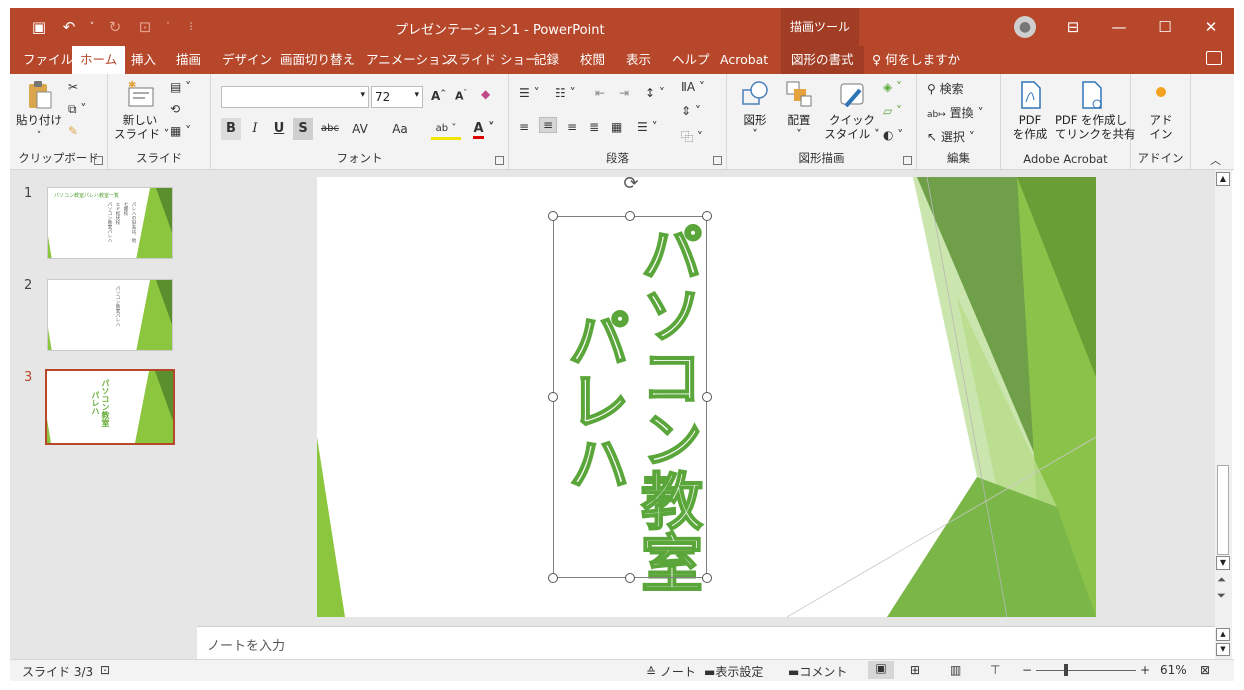  Describe the element at coordinates (655, 93) in the screenshot. I see `line-spacing-icon: ↕ ˅` at that location.